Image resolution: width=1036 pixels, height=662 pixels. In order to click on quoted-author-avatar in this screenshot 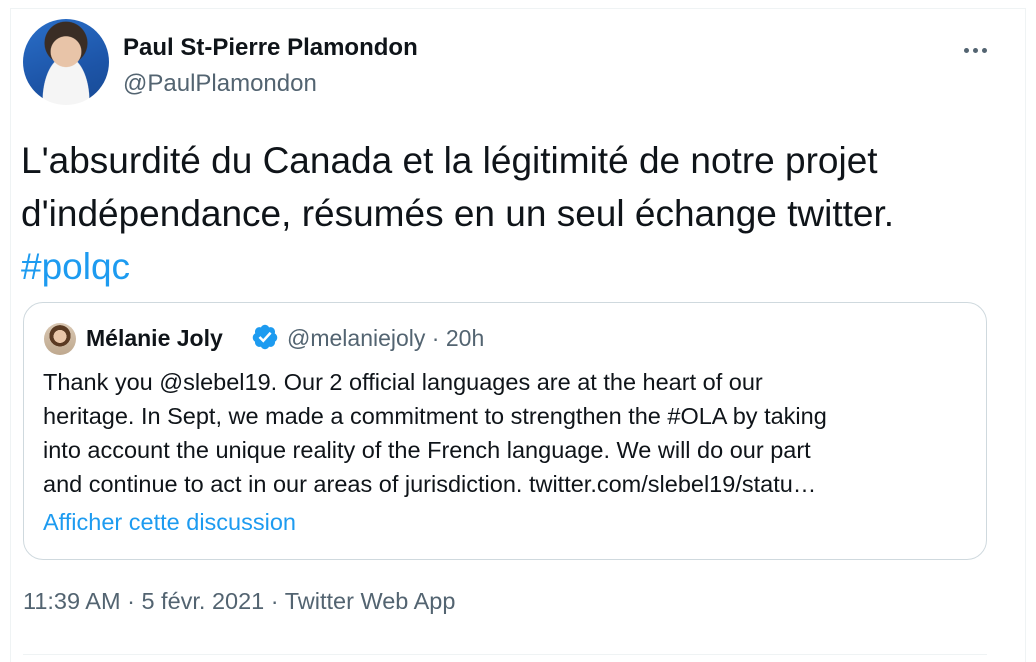, I will do `click(60, 339)`.